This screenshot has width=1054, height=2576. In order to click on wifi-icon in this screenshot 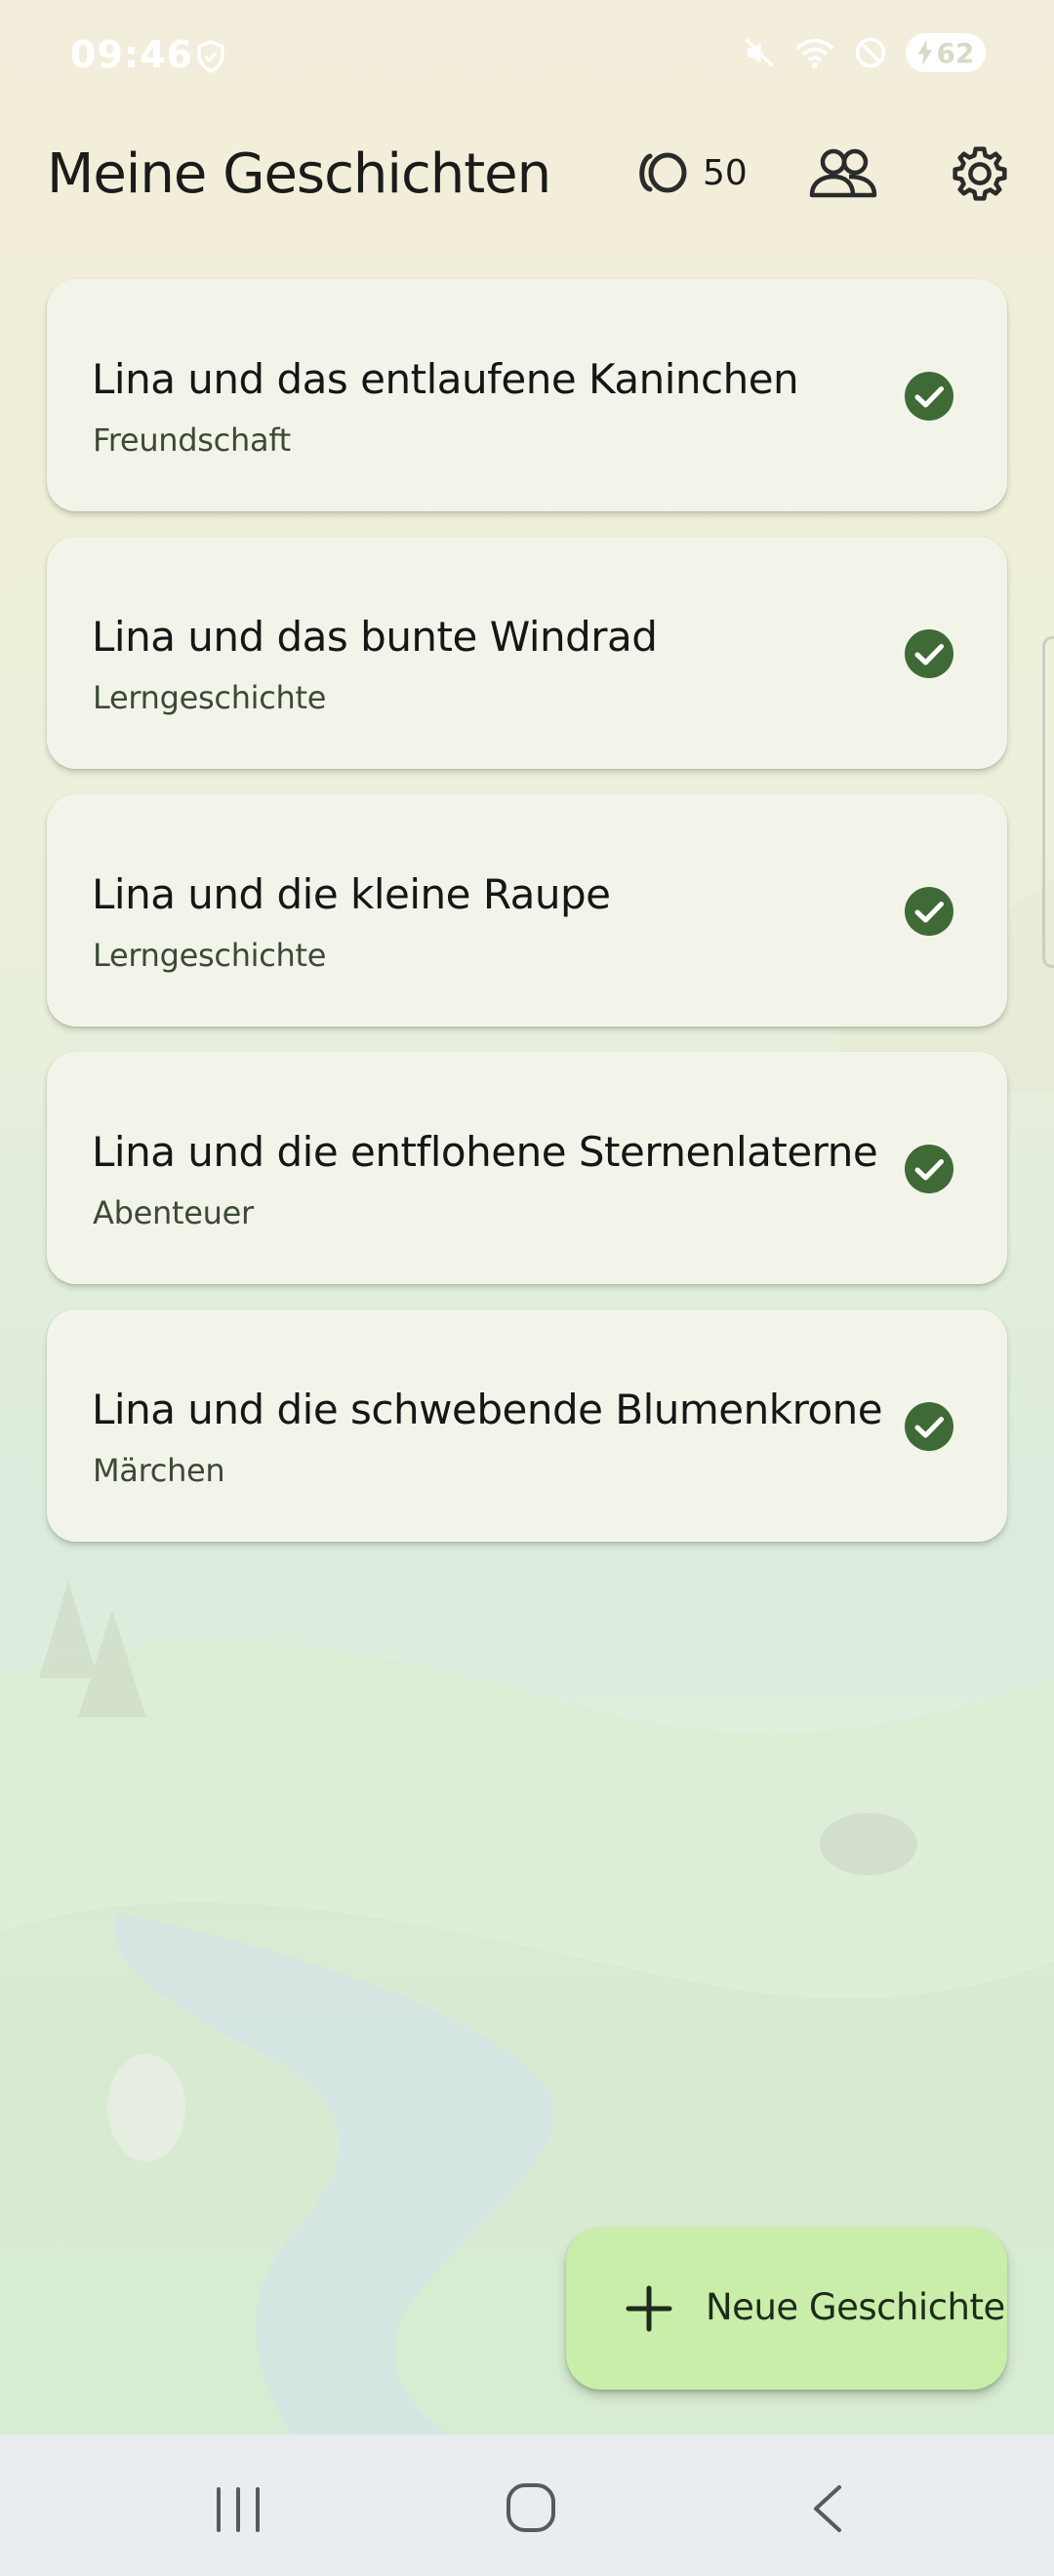, I will do `click(815, 53)`.